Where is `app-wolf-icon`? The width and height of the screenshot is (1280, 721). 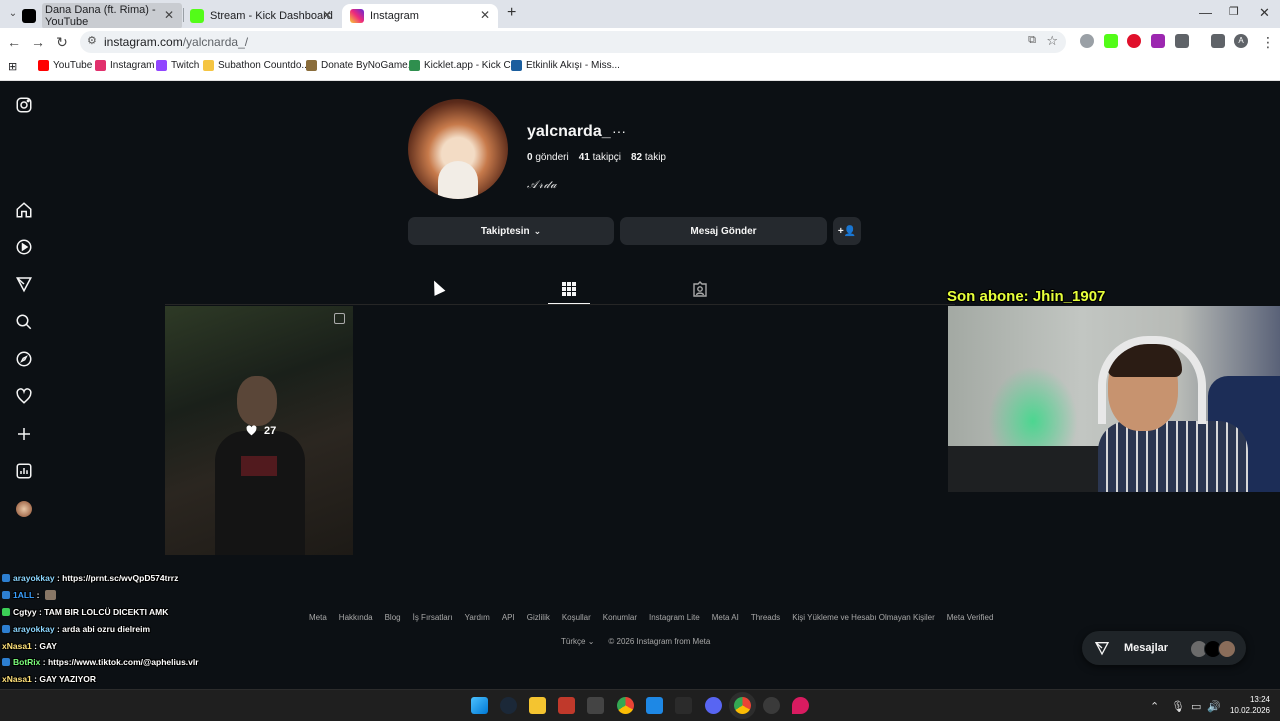
app-wolf-icon is located at coordinates (683, 705).